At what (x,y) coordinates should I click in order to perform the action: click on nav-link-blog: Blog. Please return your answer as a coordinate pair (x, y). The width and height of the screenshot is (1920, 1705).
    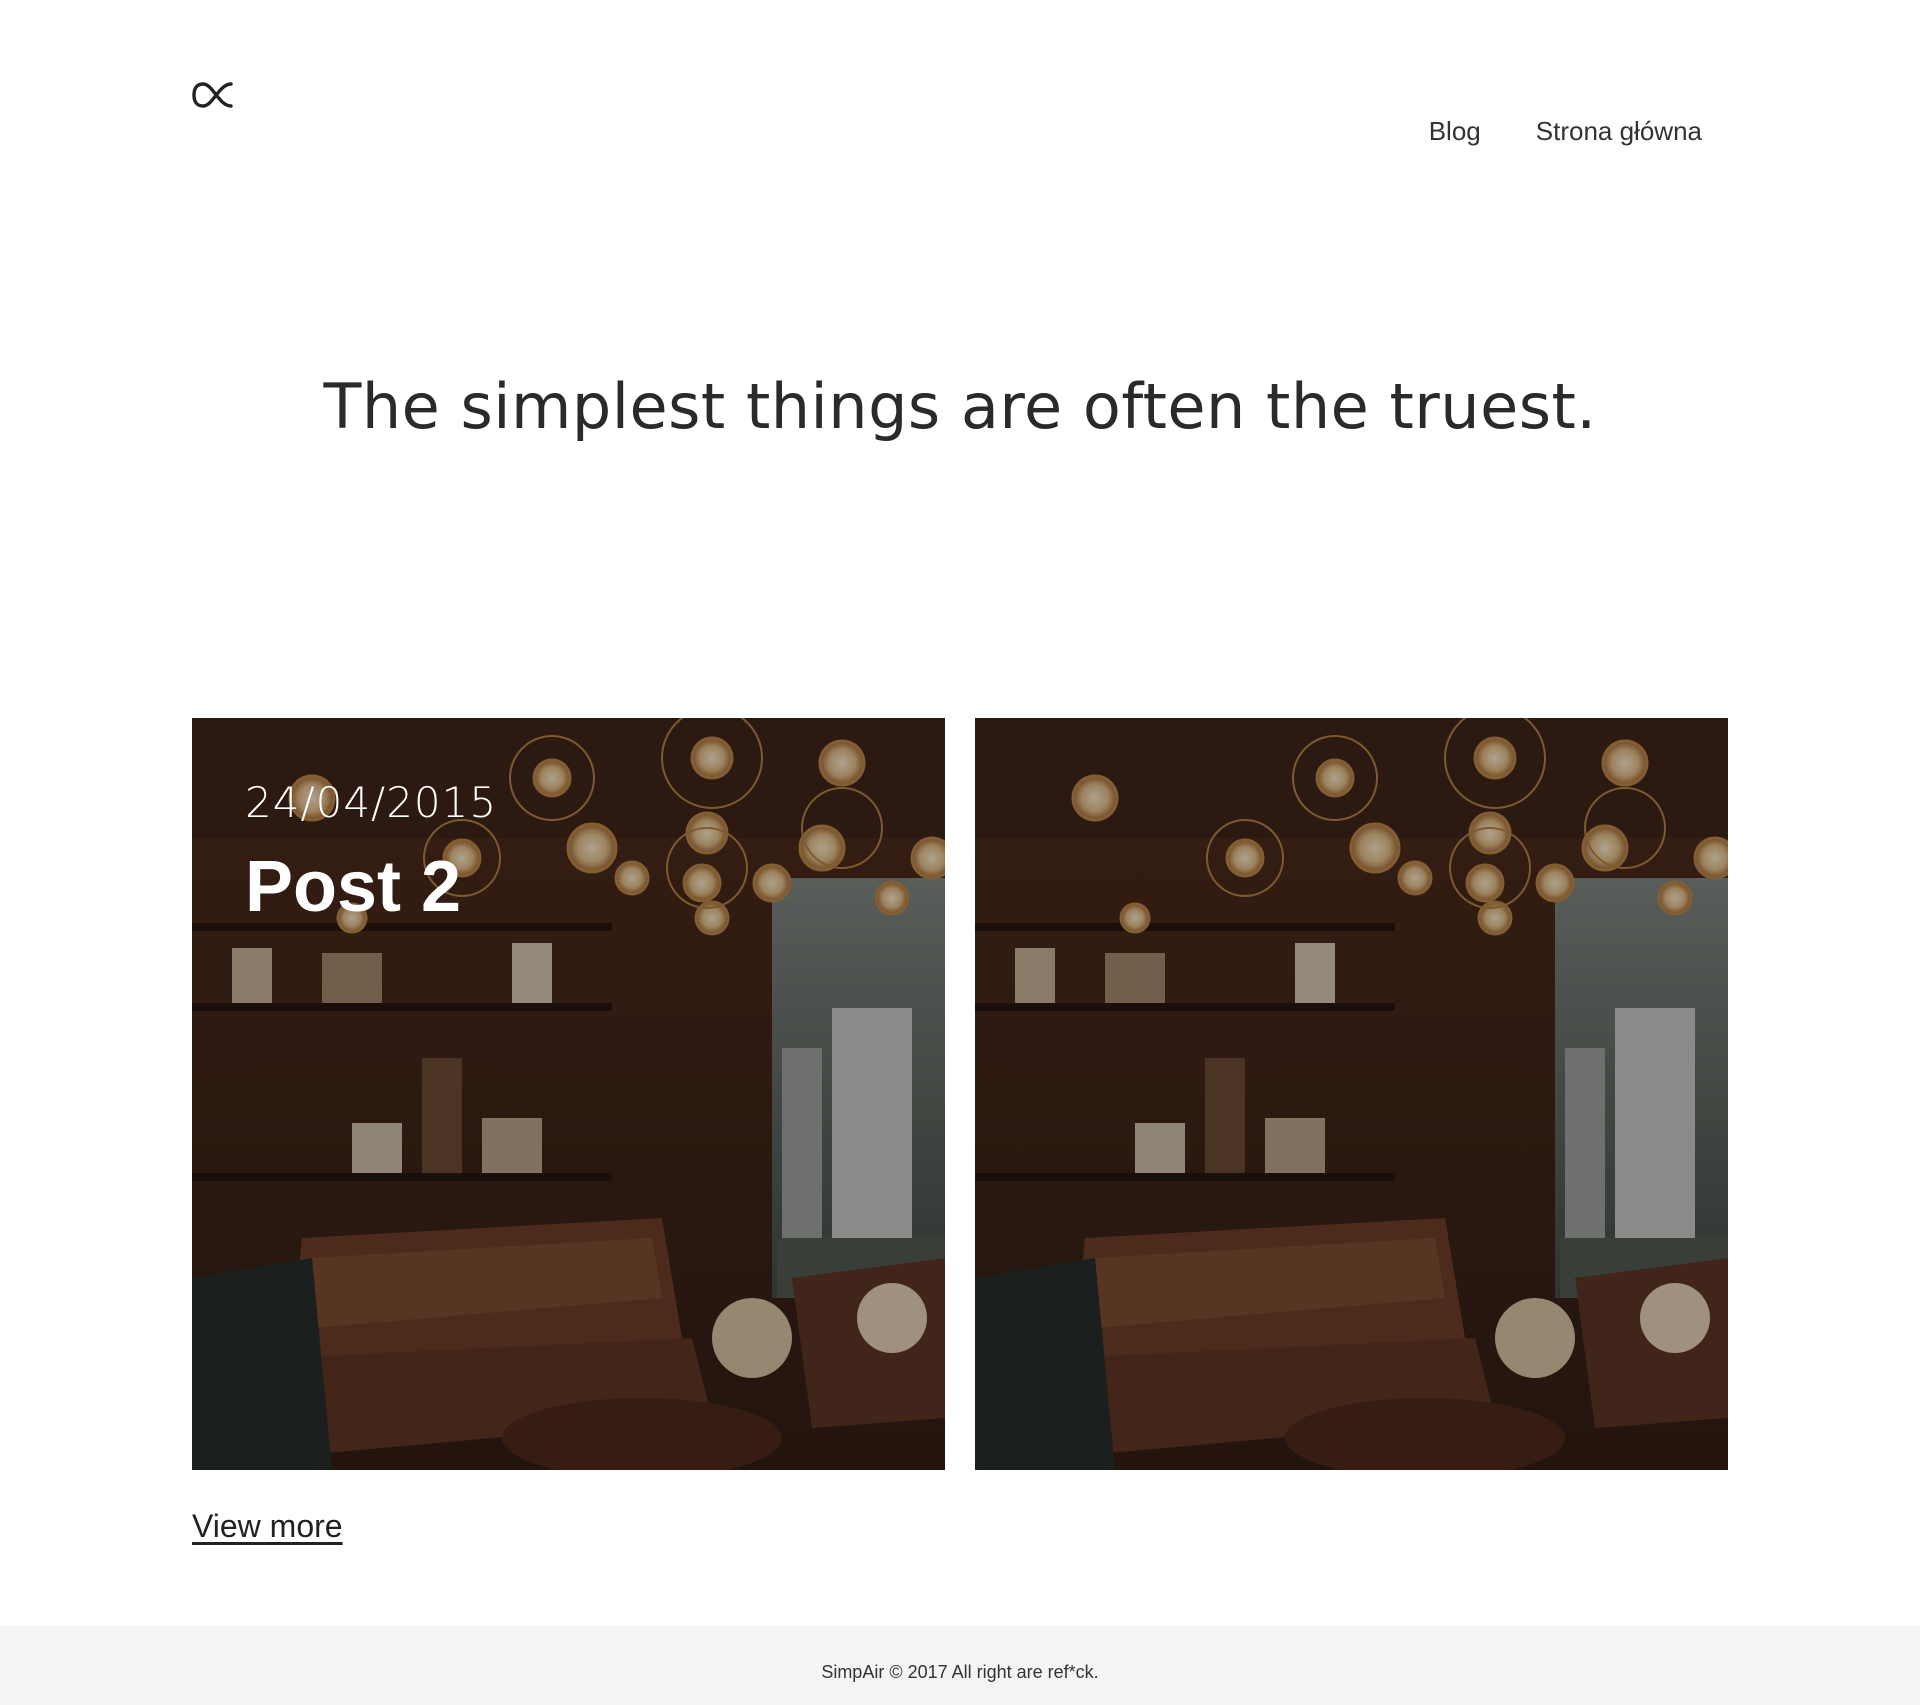
    Looking at the image, I should click on (1455, 131).